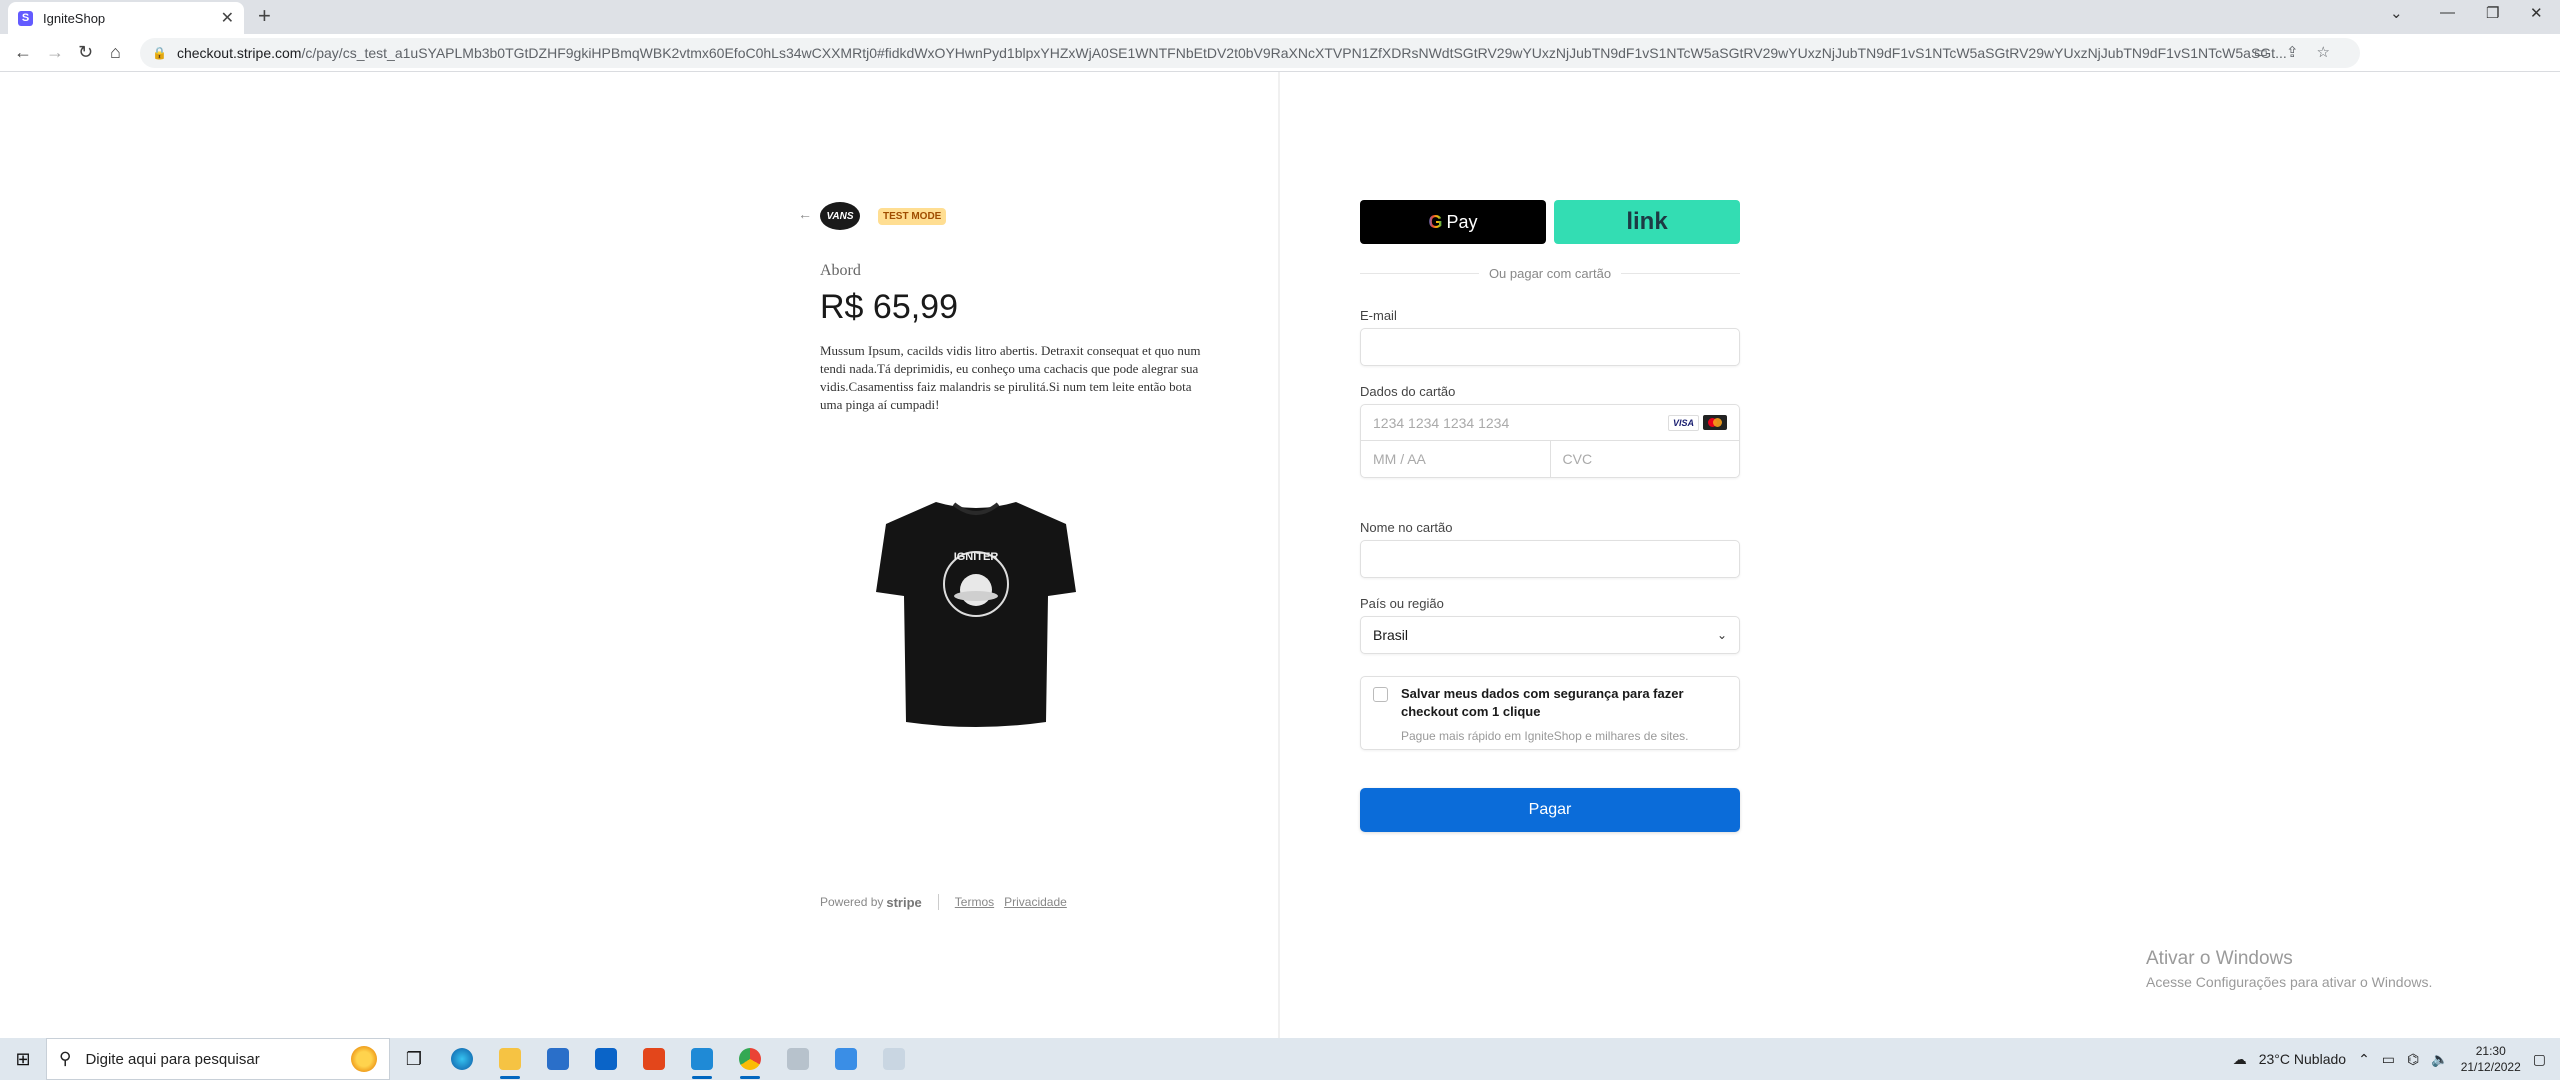 Image resolution: width=2560 pixels, height=1080 pixels. Describe the element at coordinates (2364, 1059) in the screenshot. I see `chevron-up-icon: ⌃` at that location.